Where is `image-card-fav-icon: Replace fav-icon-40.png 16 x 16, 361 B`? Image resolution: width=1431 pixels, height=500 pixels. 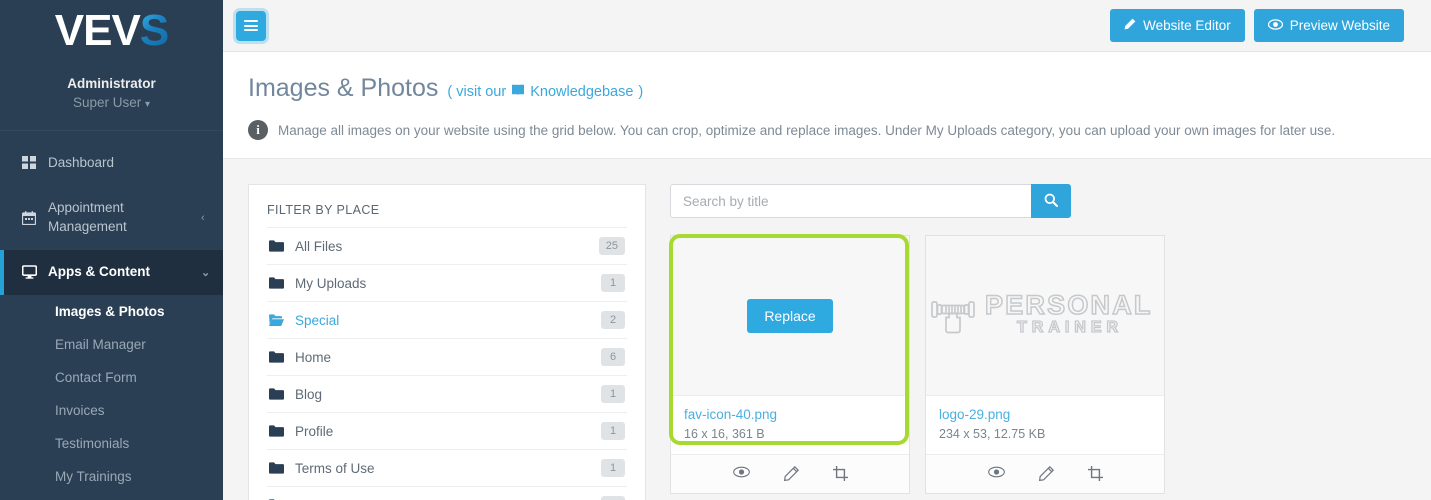
image-card-fav-icon: Replace fav-icon-40.png 16 x 16, 361 B is located at coordinates (789, 364).